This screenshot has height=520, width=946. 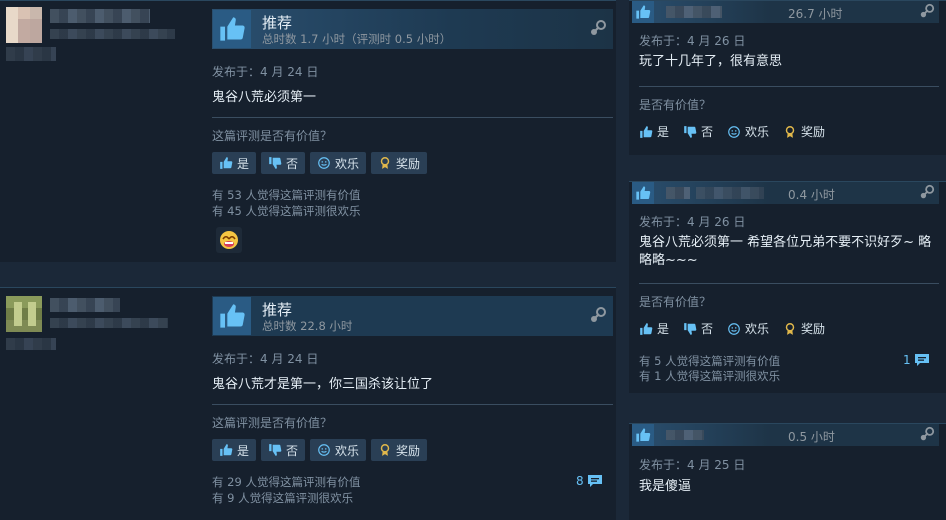 What do you see at coordinates (286, 482) in the screenshot?
I see `helpful-count: 有 29 人觉得这篇评测有价值` at bounding box center [286, 482].